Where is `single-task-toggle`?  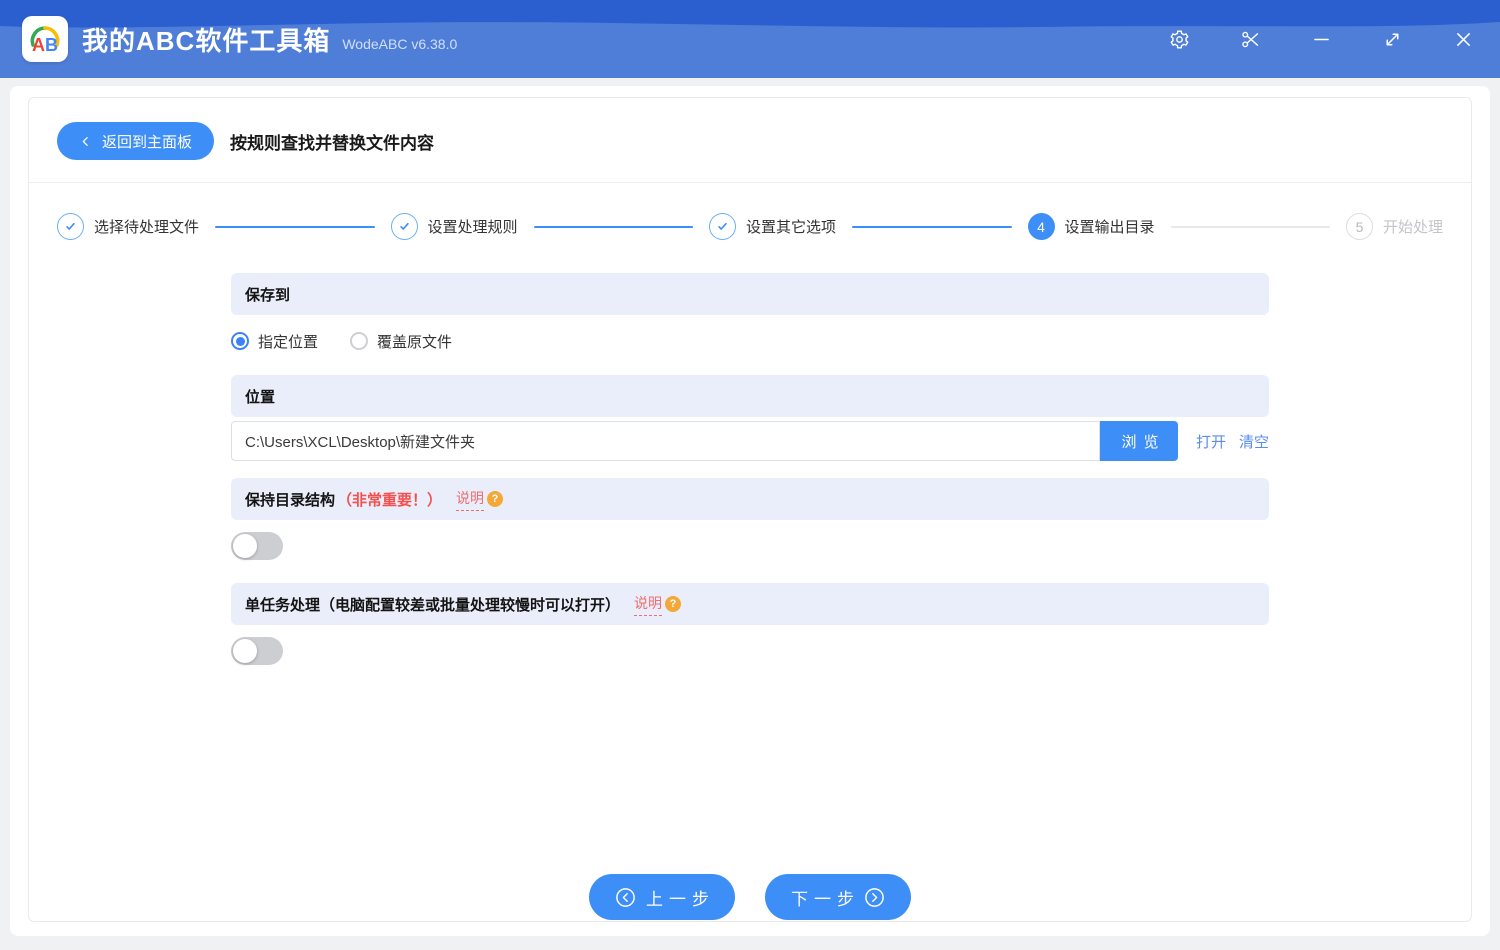 single-task-toggle is located at coordinates (257, 651).